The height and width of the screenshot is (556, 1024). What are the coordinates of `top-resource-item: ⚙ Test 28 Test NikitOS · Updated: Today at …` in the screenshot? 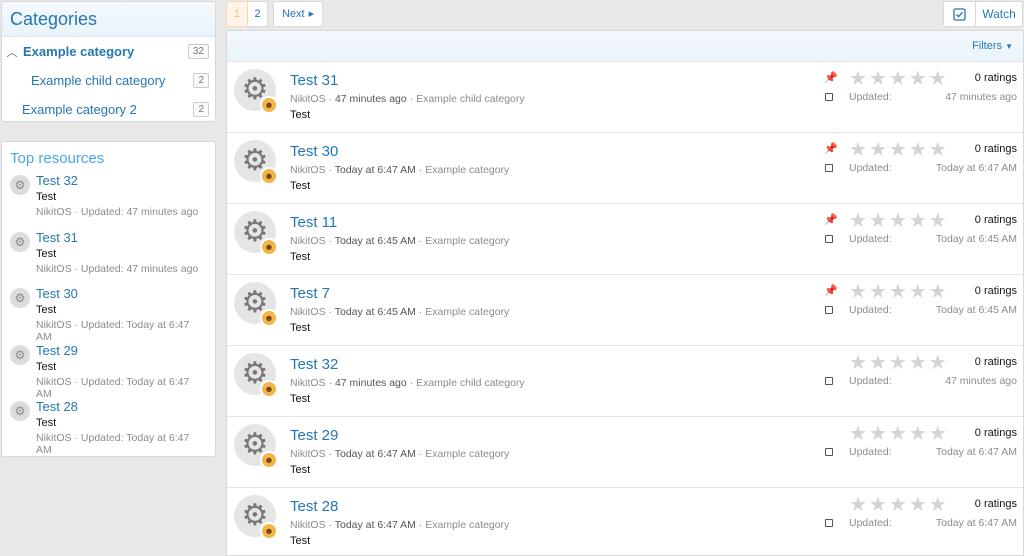 It's located at (108, 427).